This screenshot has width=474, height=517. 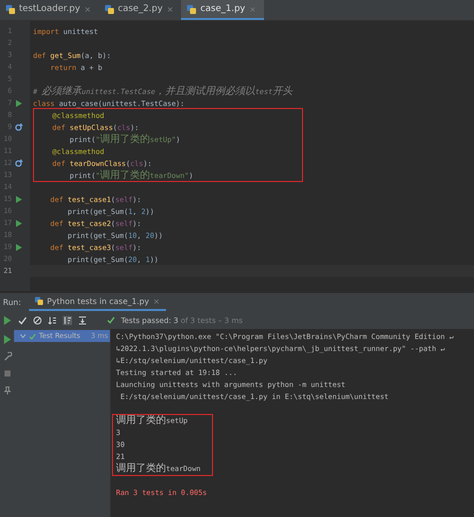 What do you see at coordinates (49, 10) in the screenshot?
I see `file-tab: testLoader.py ×` at bounding box center [49, 10].